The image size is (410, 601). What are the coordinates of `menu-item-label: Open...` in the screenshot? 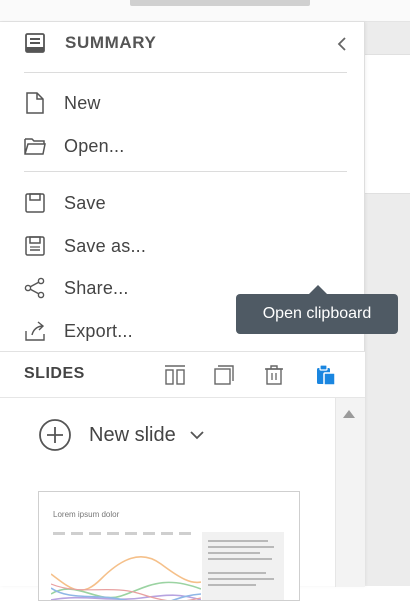 It's located at (94, 145).